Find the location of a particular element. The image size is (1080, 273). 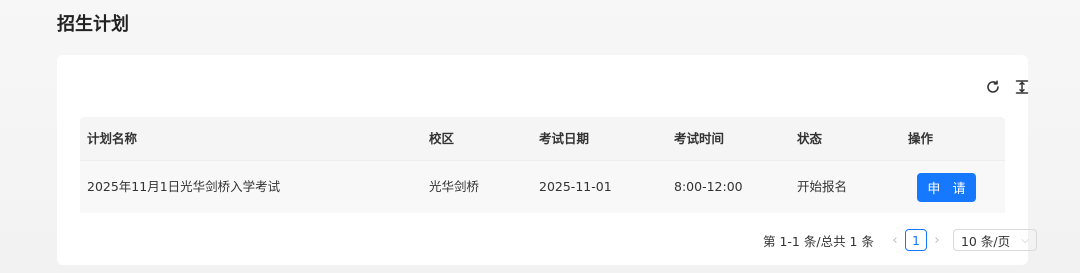

column-header-status: 状态 is located at coordinates (810, 138).